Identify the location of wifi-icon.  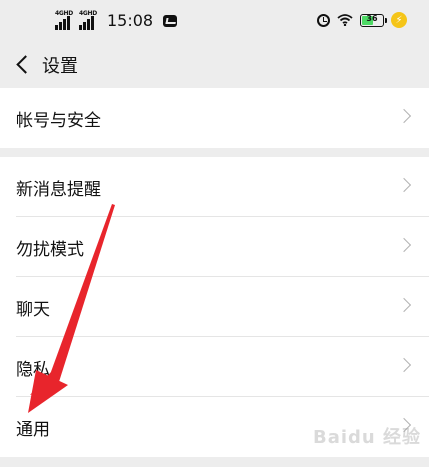
(345, 20).